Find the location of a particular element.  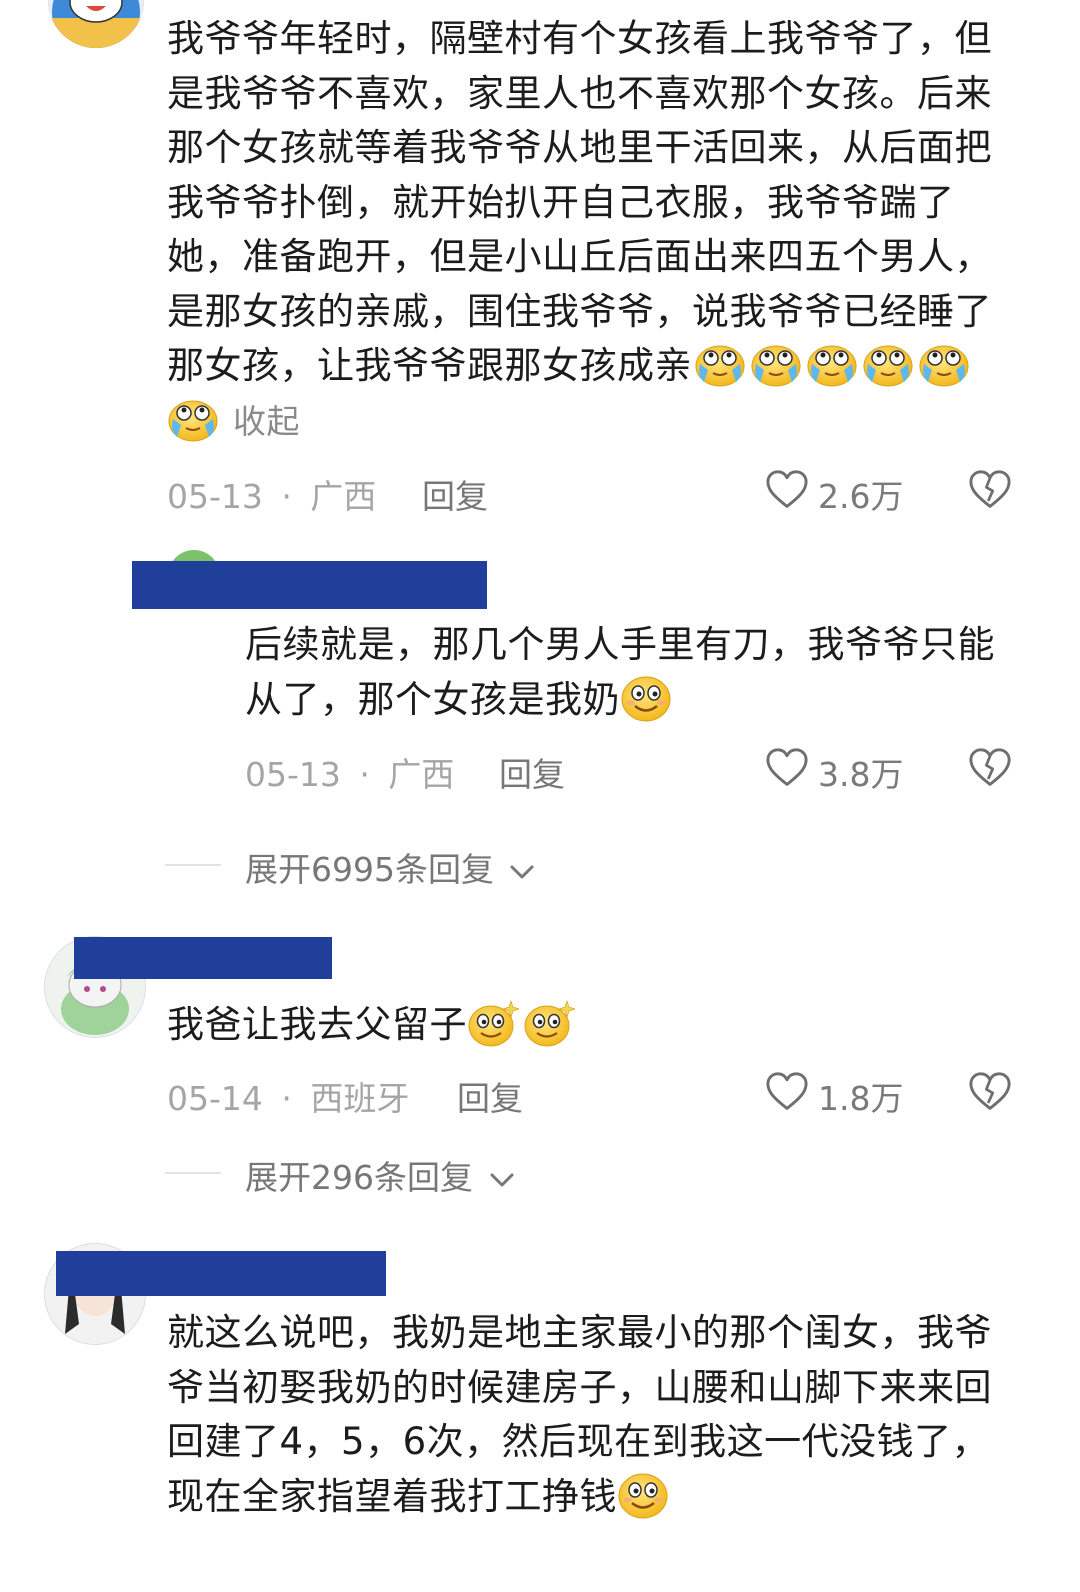

avatar is located at coordinates (96, 24).